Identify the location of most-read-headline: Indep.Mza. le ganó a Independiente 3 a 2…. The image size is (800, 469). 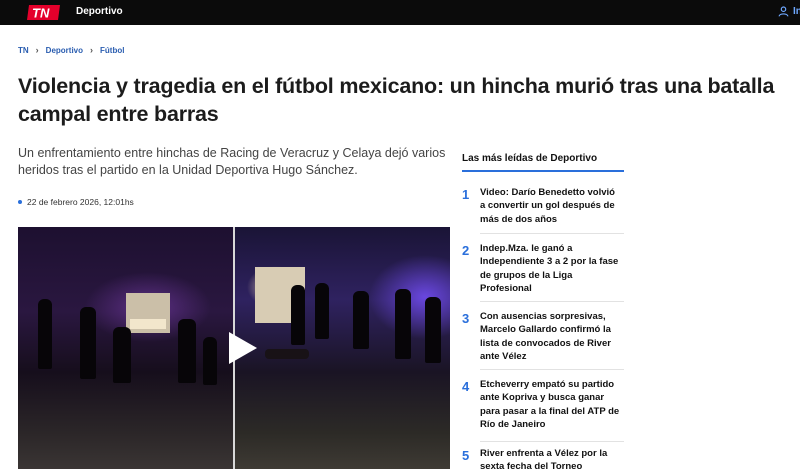
(550, 268).